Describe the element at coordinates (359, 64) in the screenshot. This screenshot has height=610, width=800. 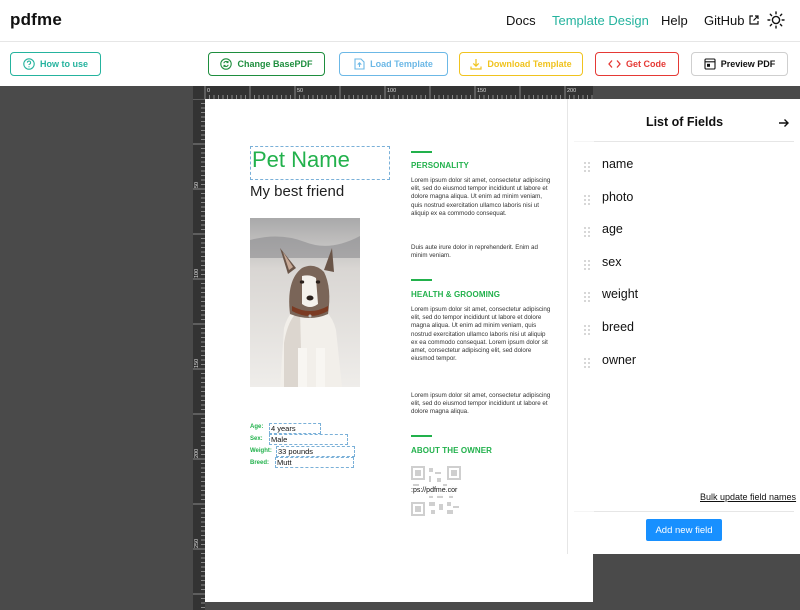
I see `upload-file-icon` at that location.